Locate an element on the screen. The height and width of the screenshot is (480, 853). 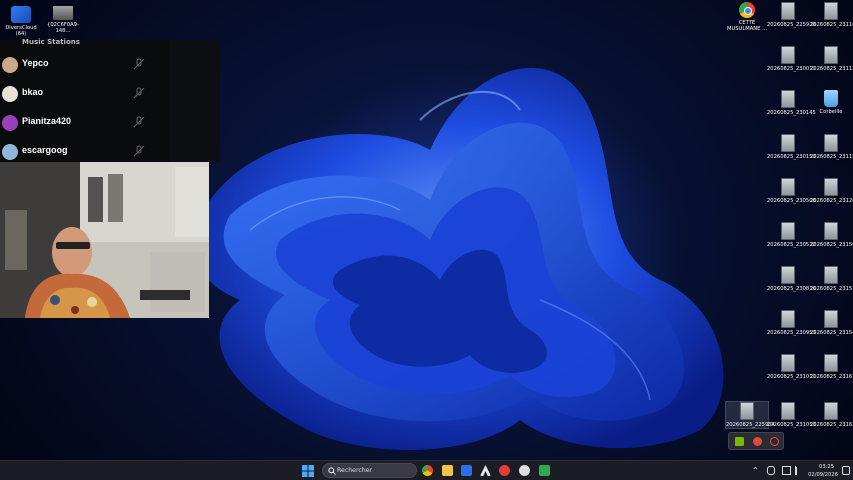
desktop-icon-label: 20260825_230953 is located at coordinates (791, 333).